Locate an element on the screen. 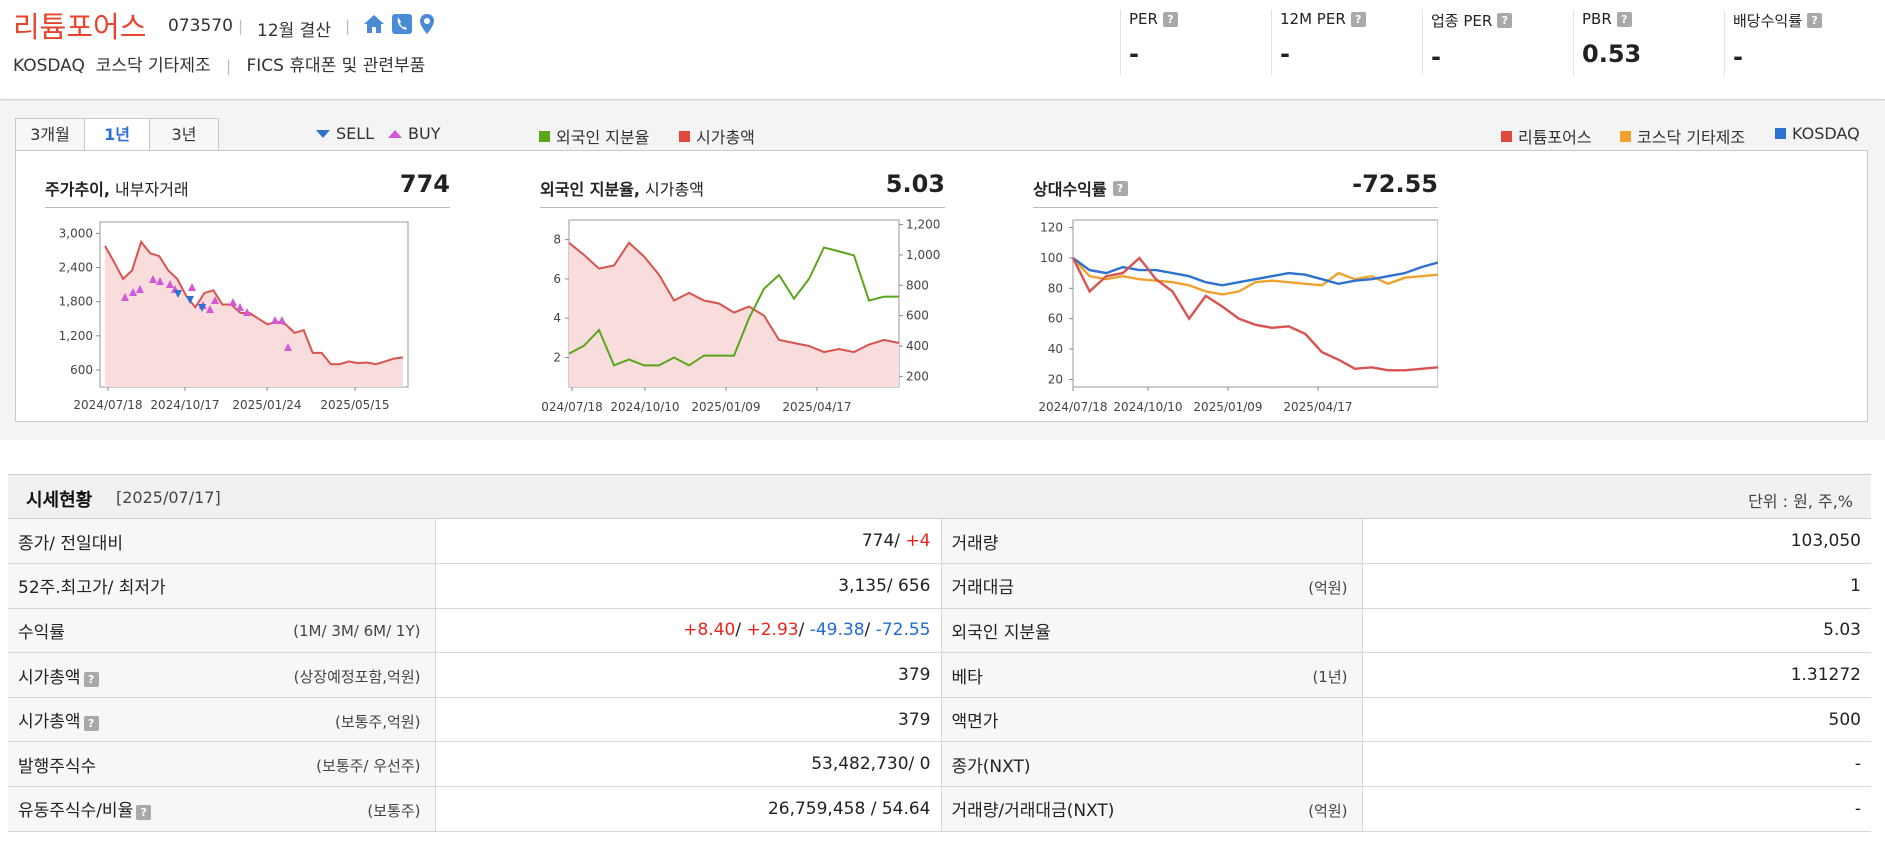 This screenshot has width=1885, height=857. chart-title: 주가추이, 내부자거래 is located at coordinates (117, 189).